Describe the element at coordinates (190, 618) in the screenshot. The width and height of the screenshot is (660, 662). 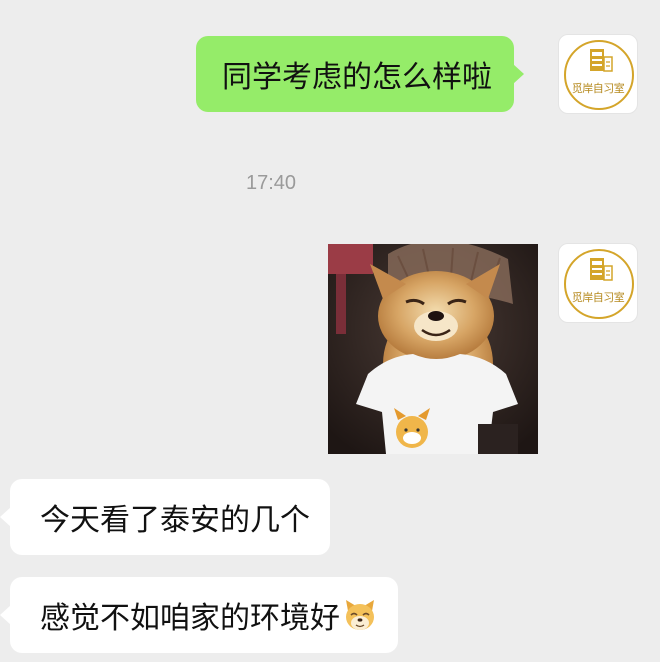
I see `message-text: 感觉不如咱家的环境好` at that location.